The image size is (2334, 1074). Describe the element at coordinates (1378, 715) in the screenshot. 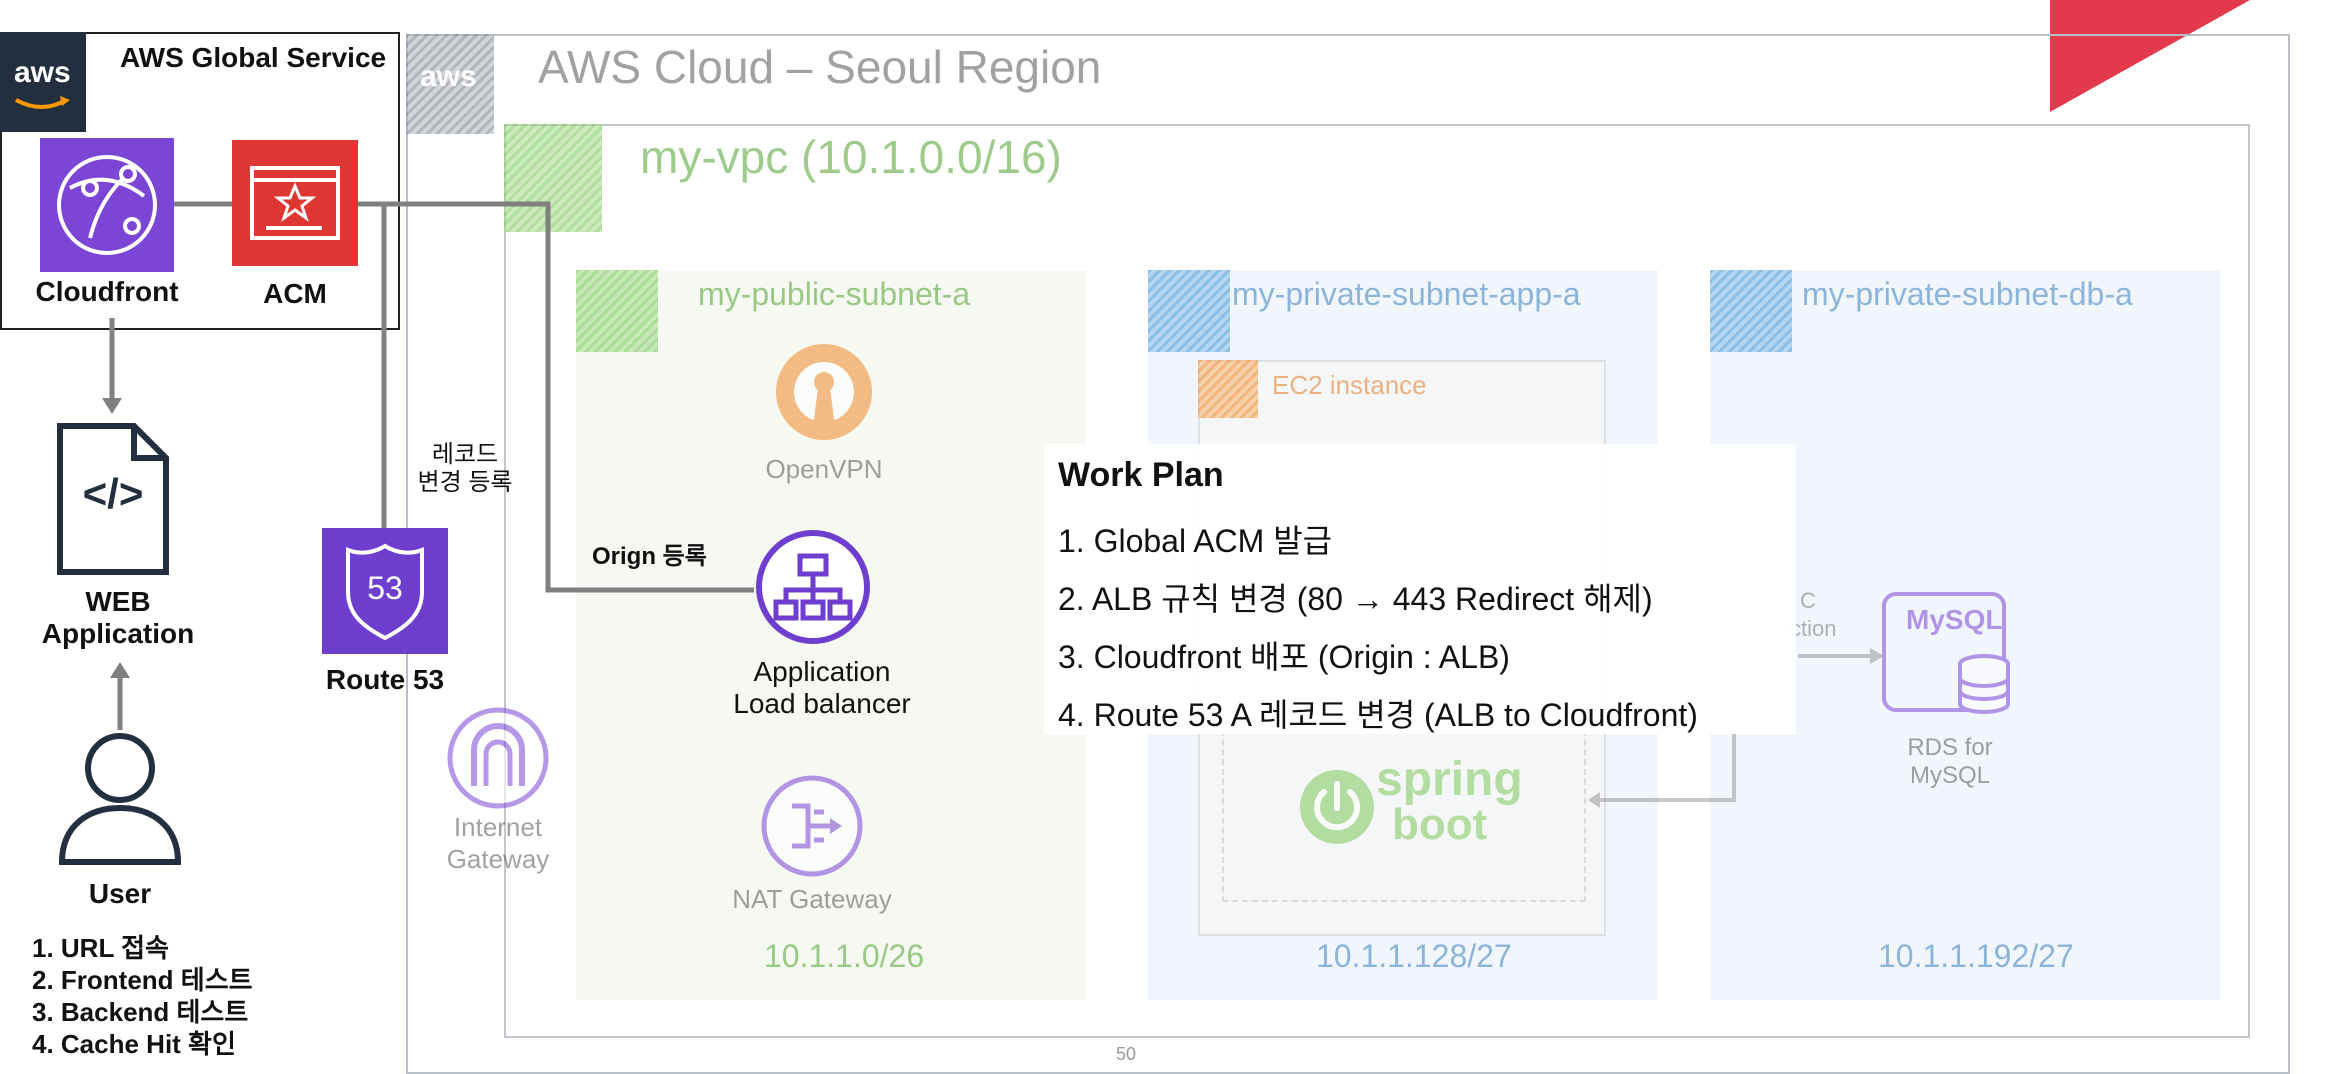

I see `work-plan-item-4: 4. Route 53 A 레코드 변경 (ALB to Cloudfront)` at that location.